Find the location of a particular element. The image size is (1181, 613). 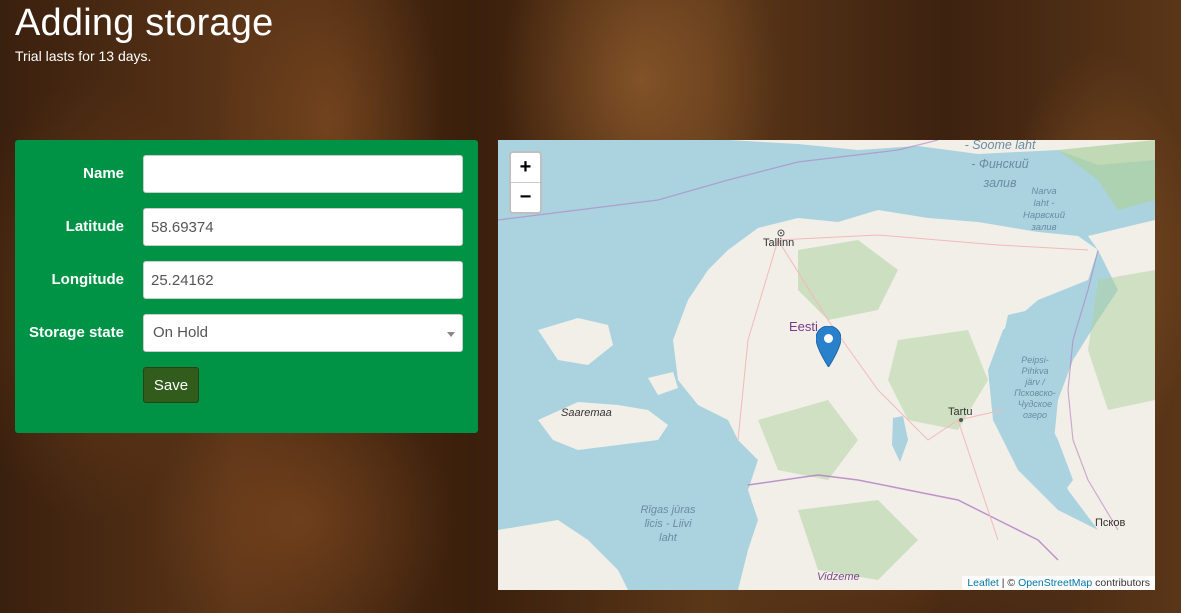

save-button: Save is located at coordinates (171, 385).